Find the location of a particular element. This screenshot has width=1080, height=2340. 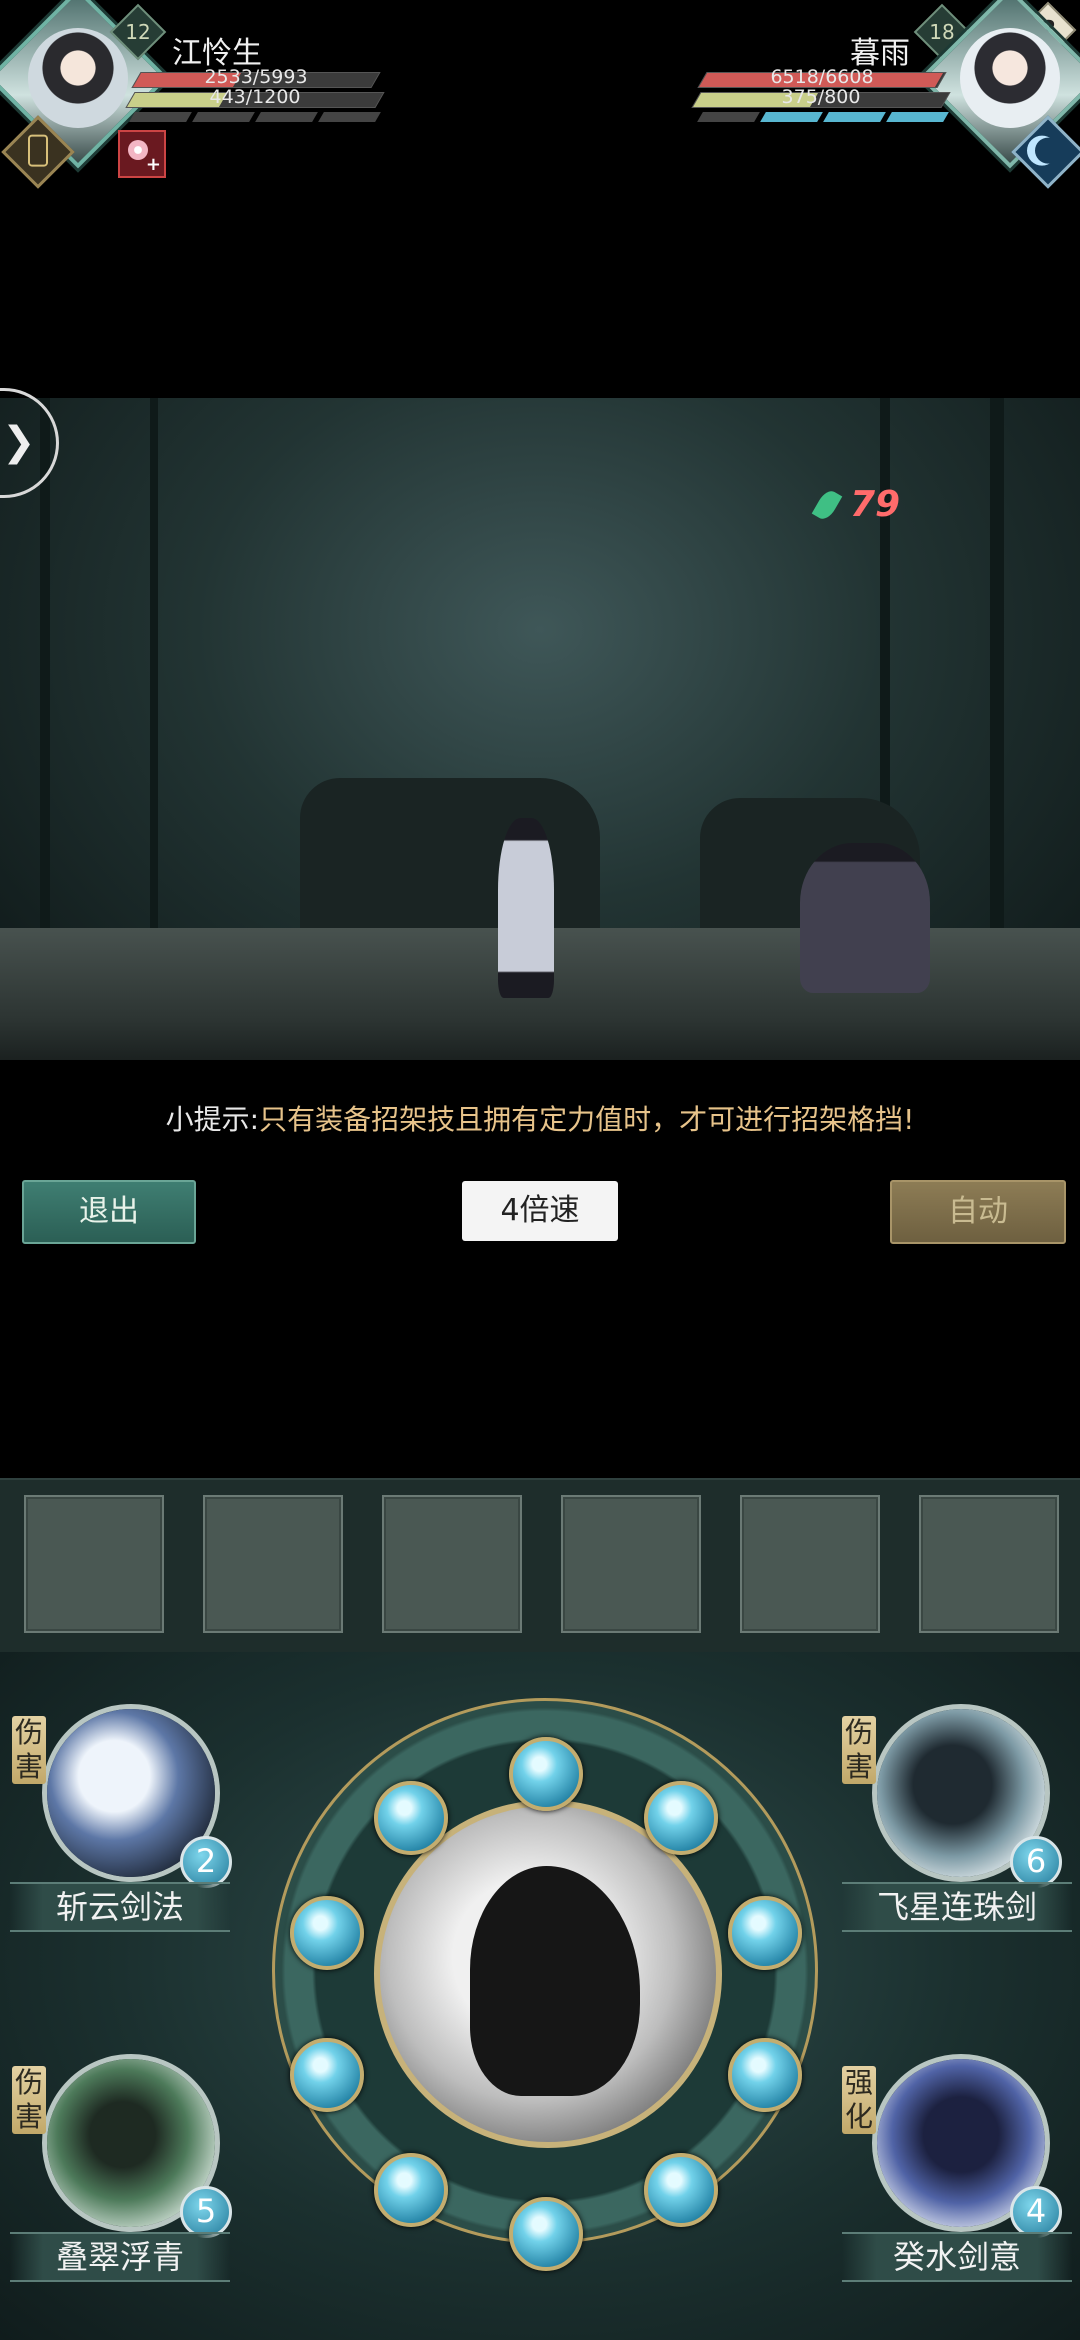

enemy-mp-text: 375/800 is located at coordinates (821, 97).